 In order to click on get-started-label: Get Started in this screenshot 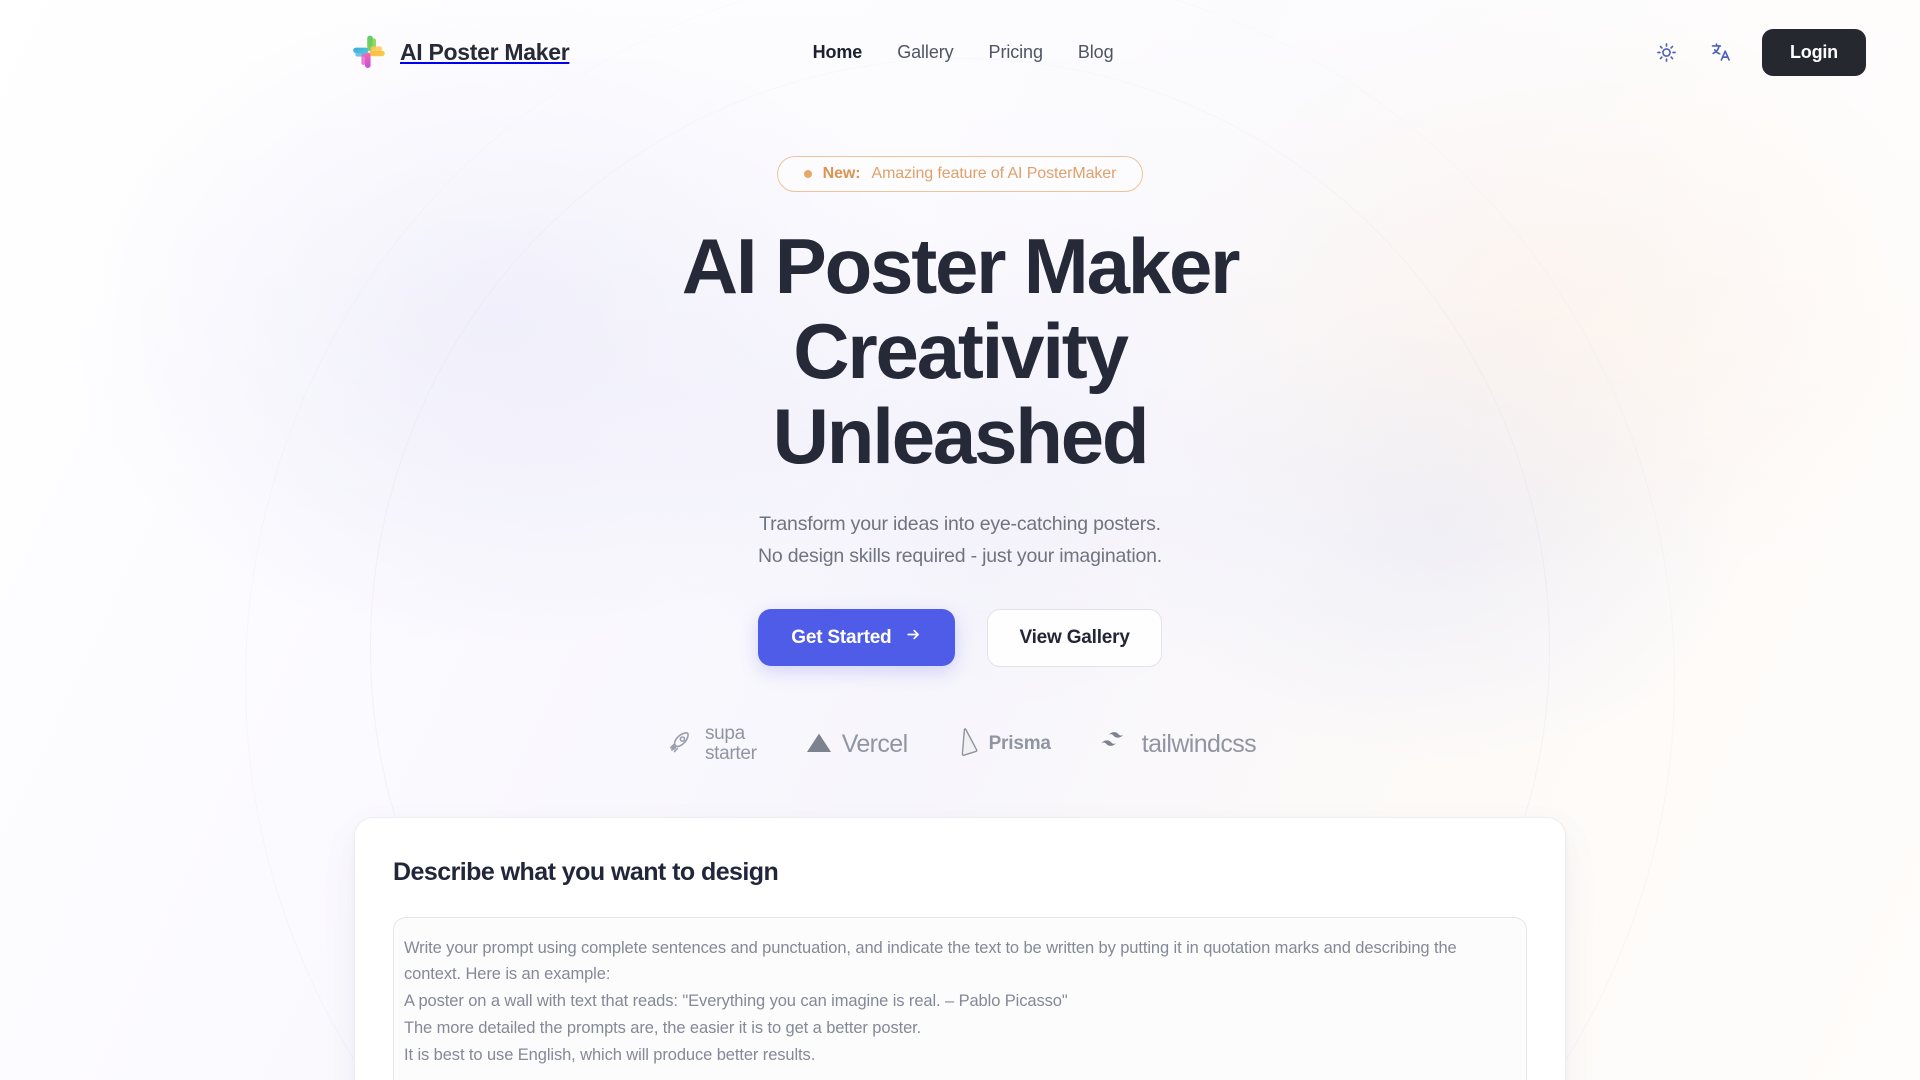, I will do `click(841, 637)`.